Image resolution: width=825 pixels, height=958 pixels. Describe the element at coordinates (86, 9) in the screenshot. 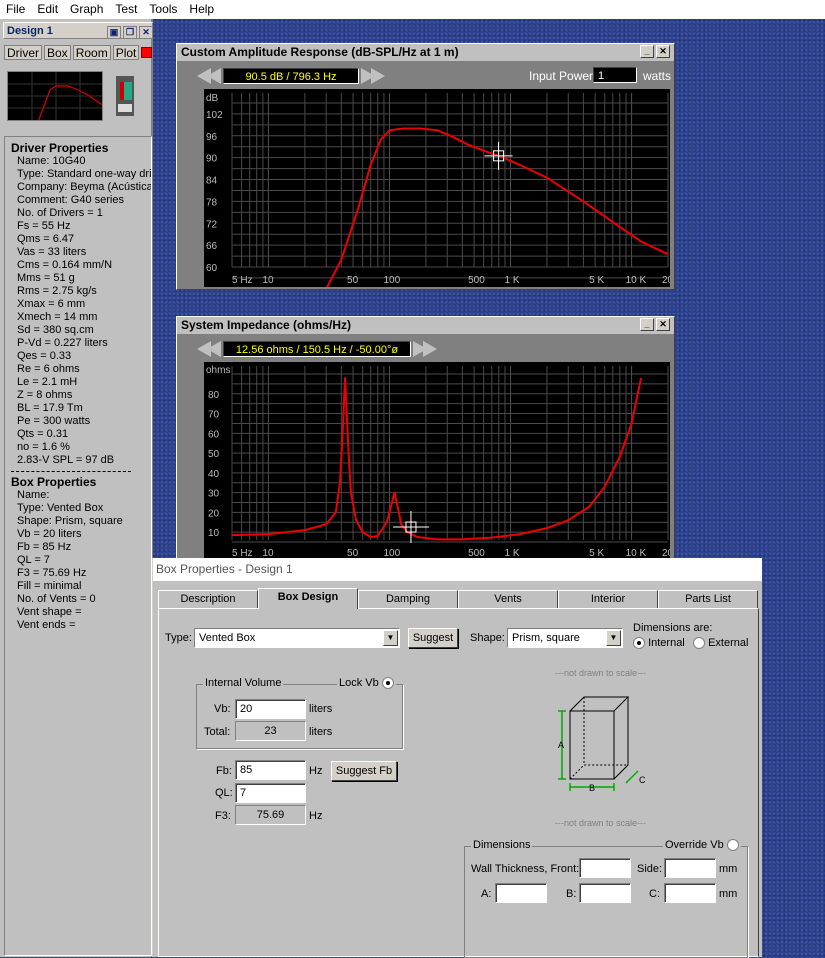

I see `menu-graph: Graph` at that location.